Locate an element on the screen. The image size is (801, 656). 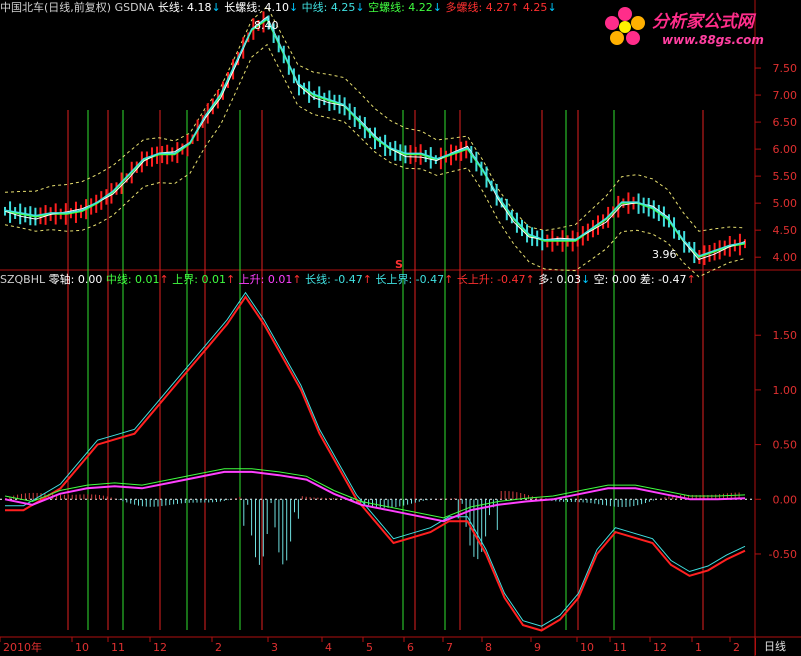
lower-legend-item-6: 上升: 0.01 is located at coordinates (264, 279).